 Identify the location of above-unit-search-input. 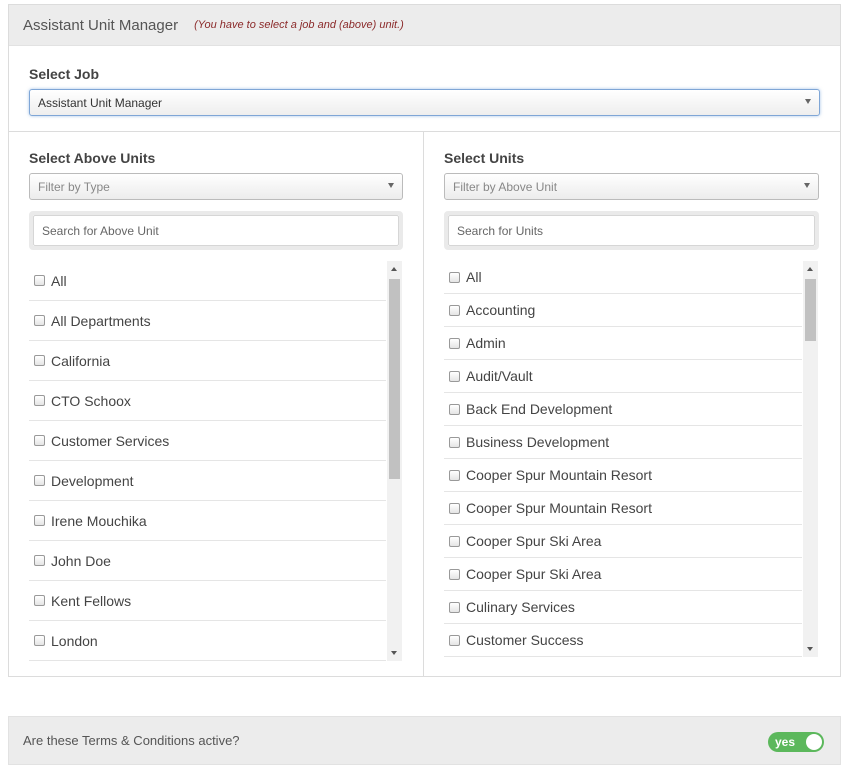
(216, 230).